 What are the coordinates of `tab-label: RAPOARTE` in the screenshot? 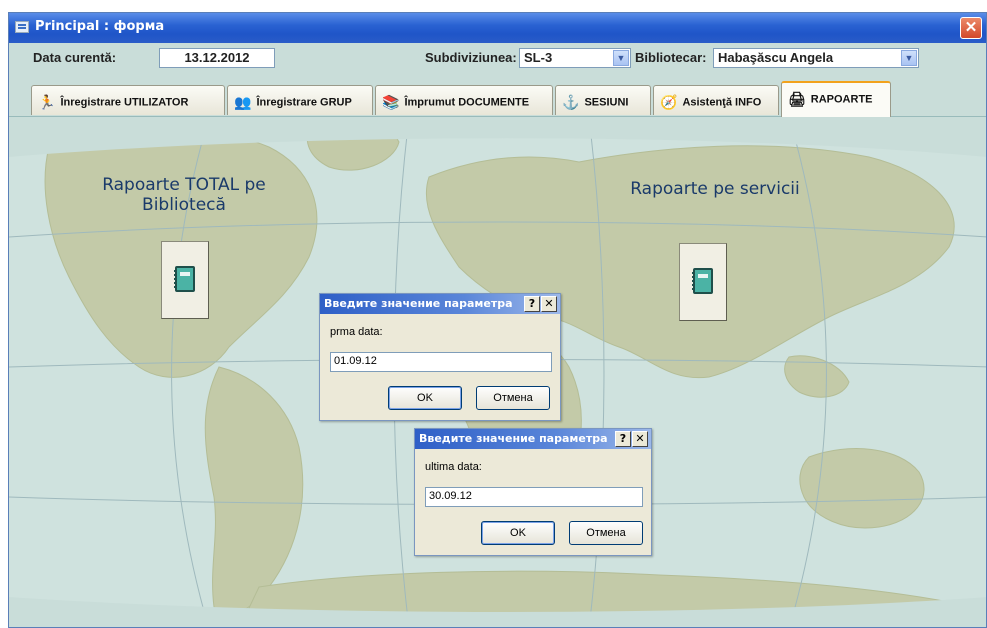 It's located at (841, 99).